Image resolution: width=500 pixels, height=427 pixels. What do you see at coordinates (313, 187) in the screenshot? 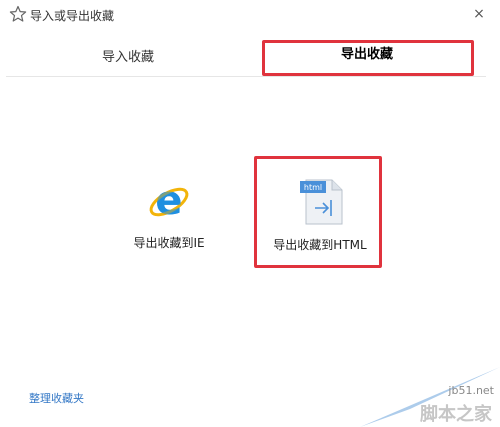
I see `html-badge-text: html` at bounding box center [313, 187].